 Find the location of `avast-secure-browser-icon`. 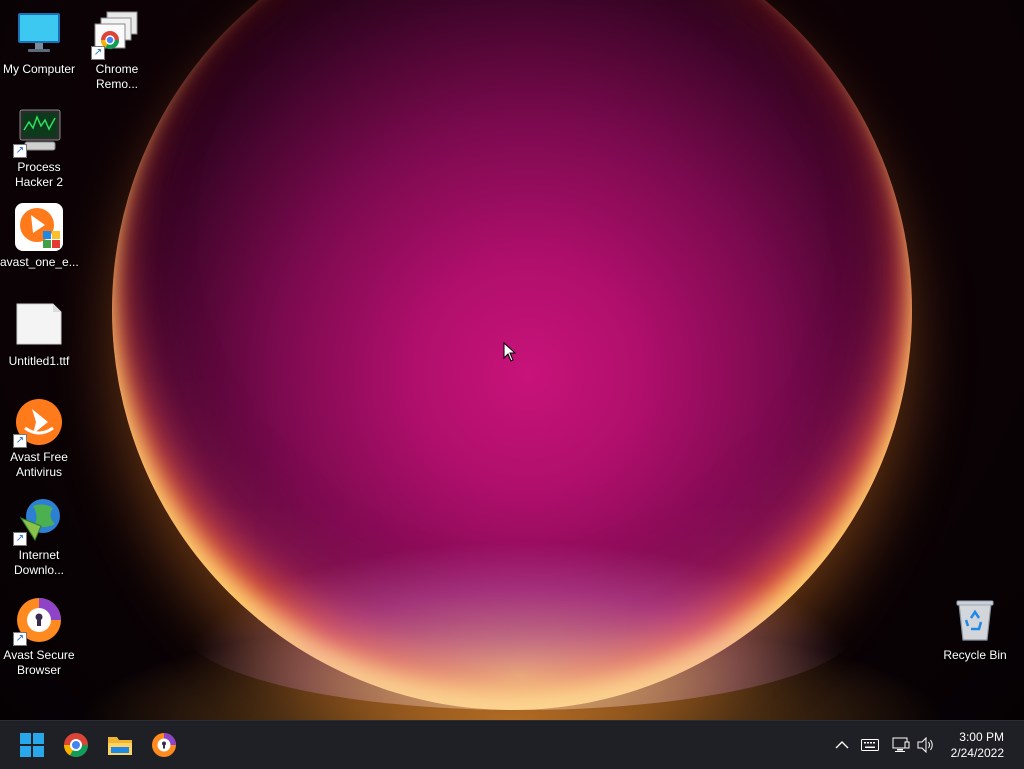

avast-secure-browser-icon is located at coordinates (164, 745).